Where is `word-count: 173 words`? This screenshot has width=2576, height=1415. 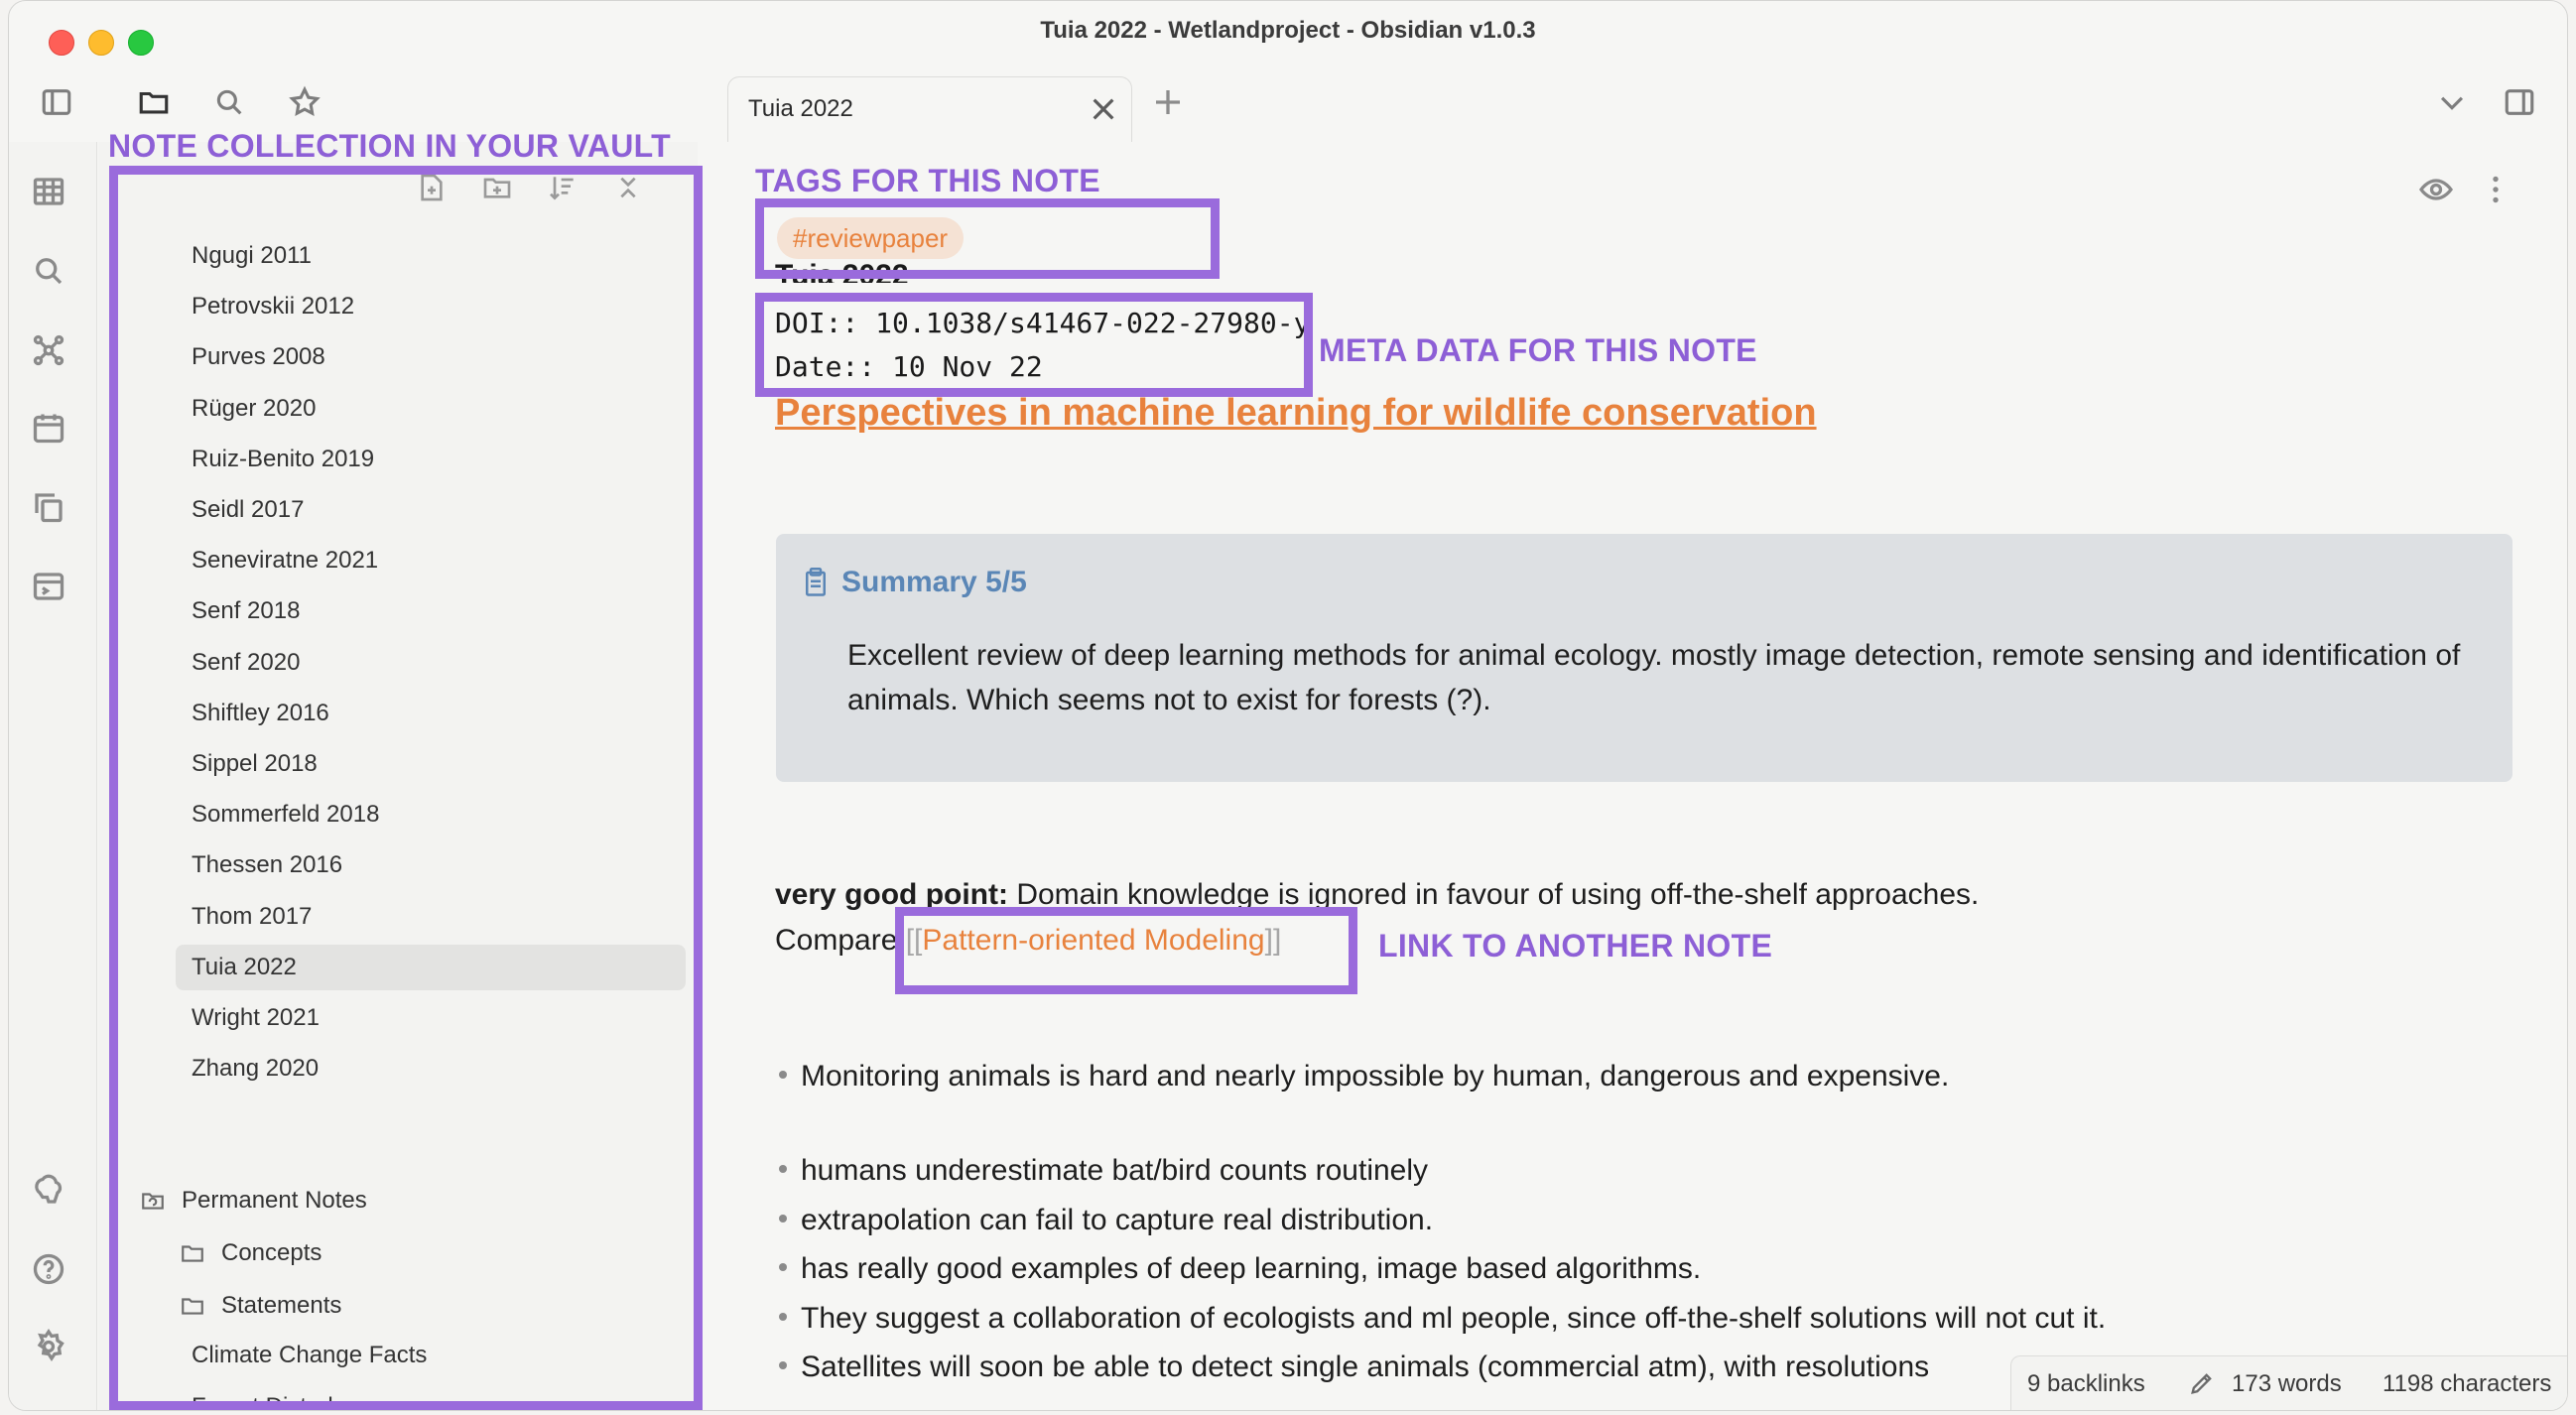
word-count: 173 words is located at coordinates (2287, 1383).